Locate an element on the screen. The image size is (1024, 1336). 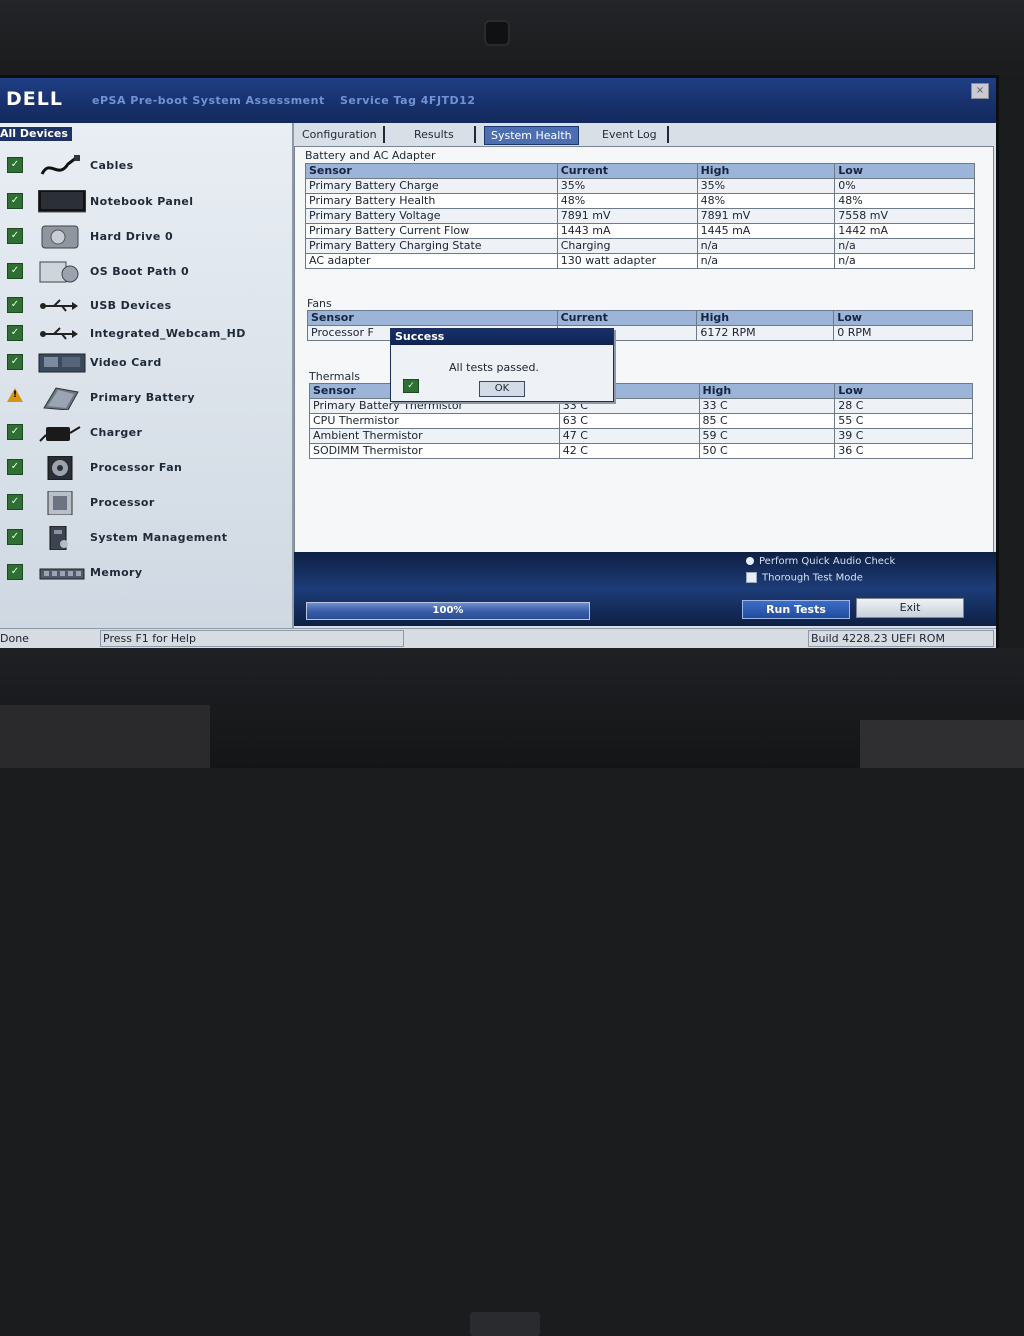
warning-icon: ! is located at coordinates (15, 395).